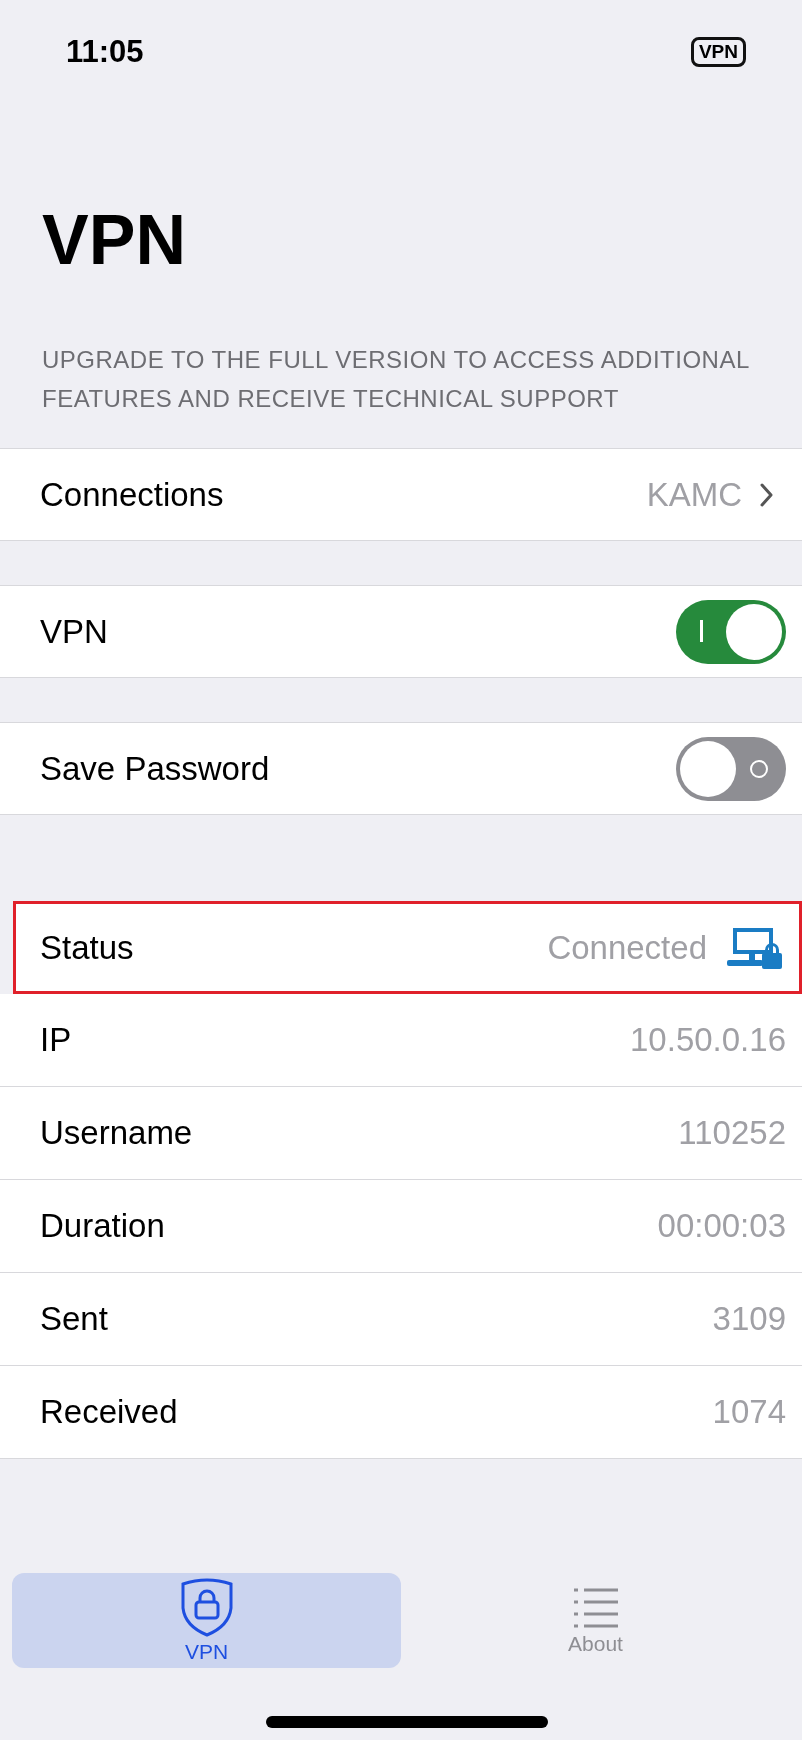  I want to click on status-time: 11:05, so click(105, 52).